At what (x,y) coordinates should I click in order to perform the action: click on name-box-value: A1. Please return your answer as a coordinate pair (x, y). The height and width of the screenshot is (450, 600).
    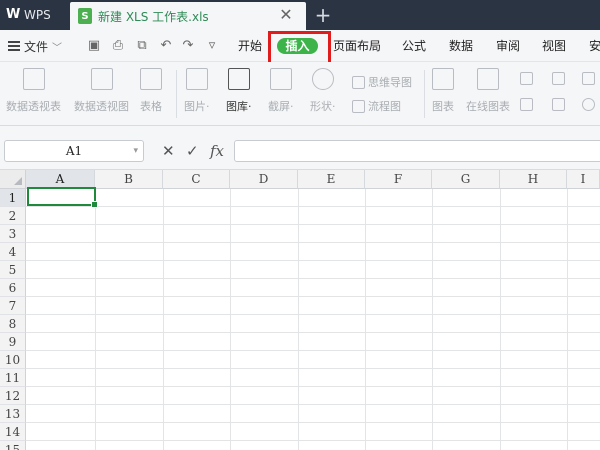
    Looking at the image, I should click on (74, 151).